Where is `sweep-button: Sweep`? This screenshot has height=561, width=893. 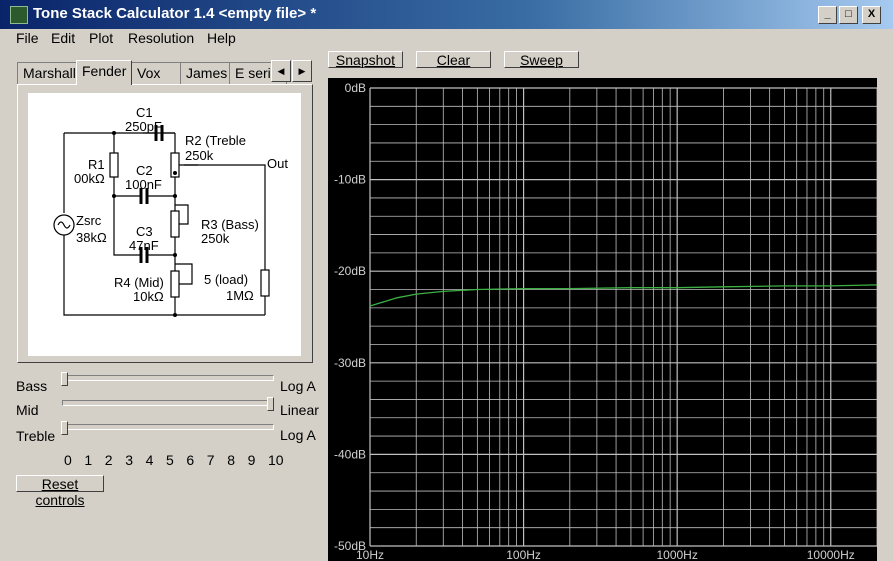
sweep-button: Sweep is located at coordinates (541, 59).